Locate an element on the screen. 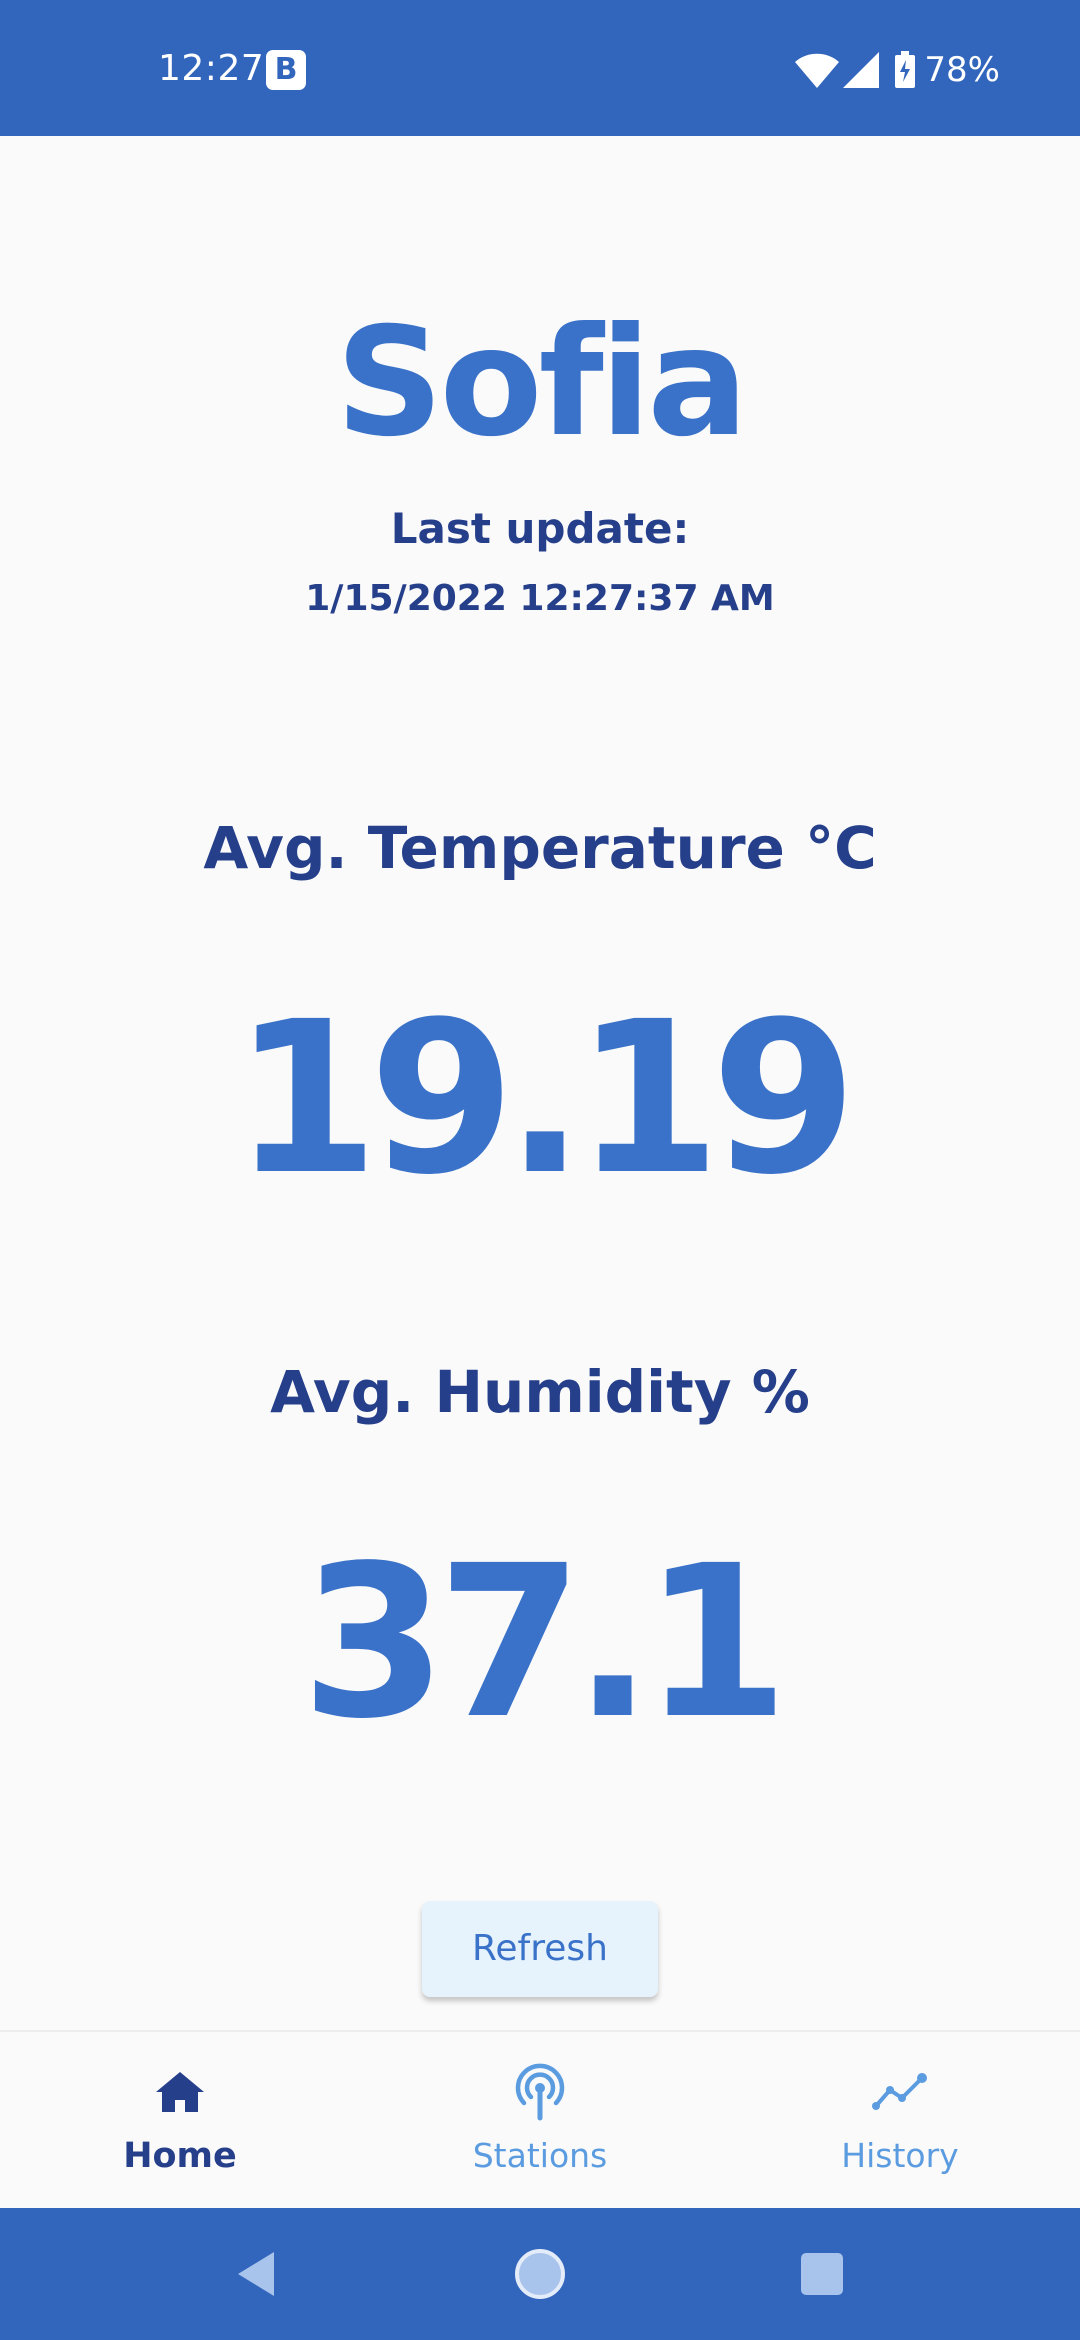 The height and width of the screenshot is (2340, 1080). system-nav-bar is located at coordinates (540, 2274).